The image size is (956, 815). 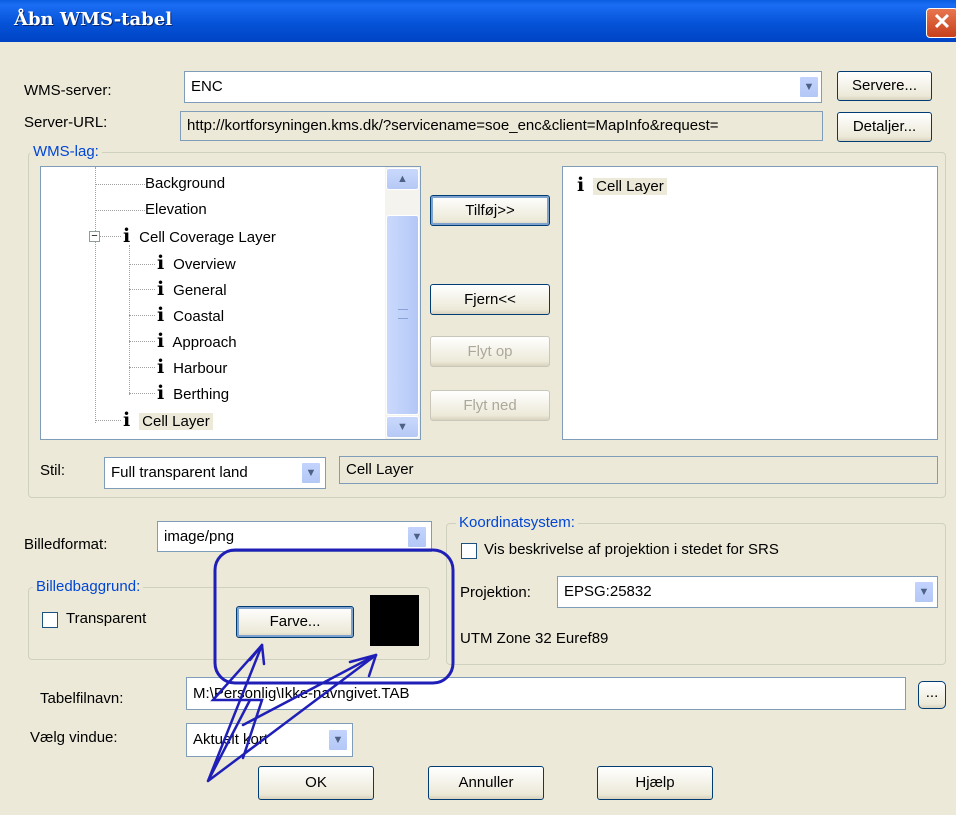 I want to click on tree-item-label: Coastal, so click(x=199, y=316).